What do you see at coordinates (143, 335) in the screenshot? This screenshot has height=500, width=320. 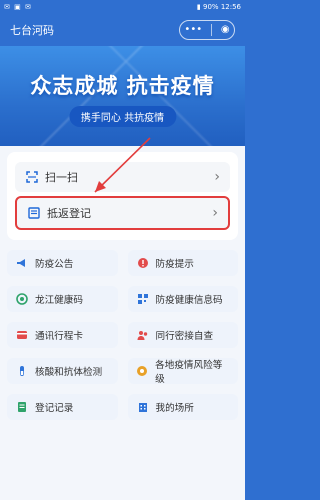 I see `contact-icon` at bounding box center [143, 335].